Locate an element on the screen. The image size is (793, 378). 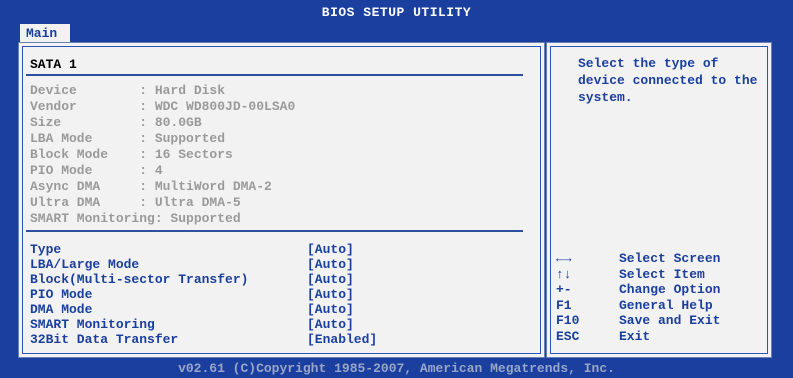
tab-main: Main is located at coordinates (45, 33).